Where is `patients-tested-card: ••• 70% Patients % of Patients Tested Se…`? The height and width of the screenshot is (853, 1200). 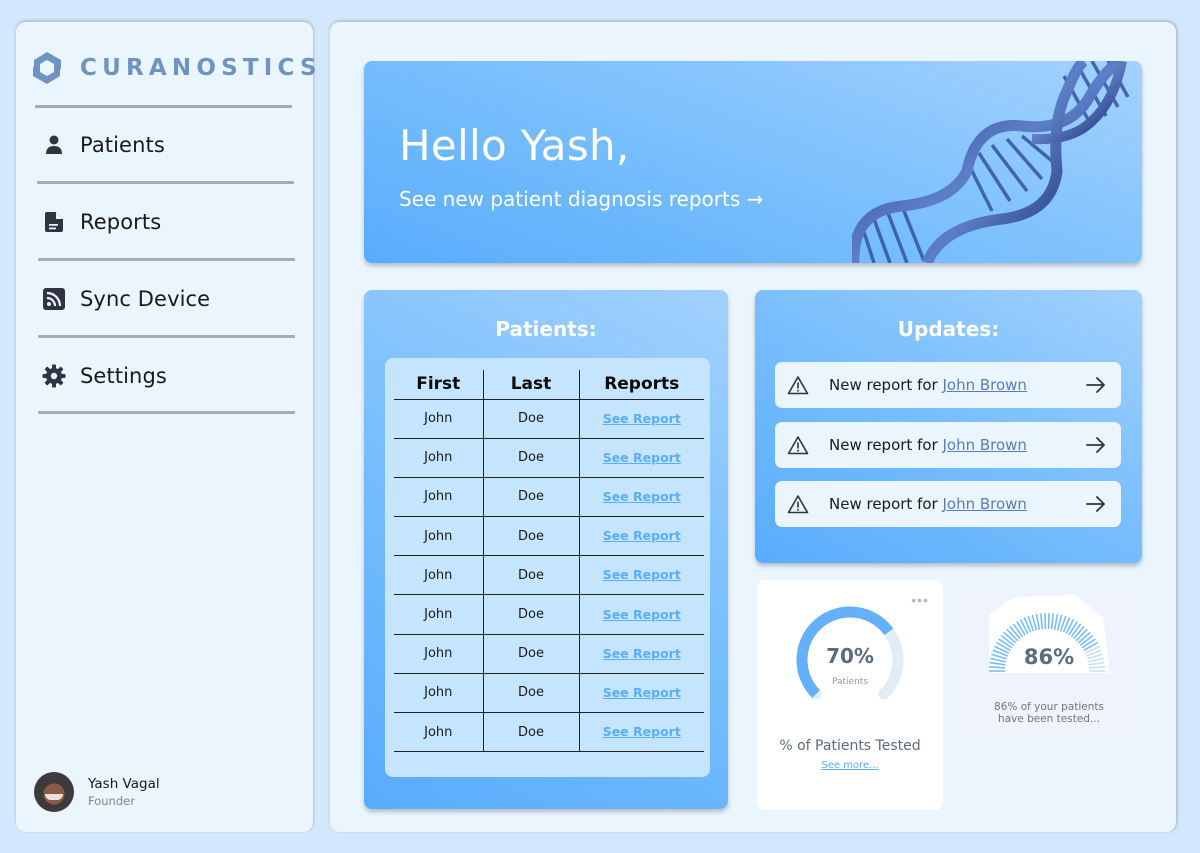 patients-tested-card: ••• 70% Patients % of Patients Tested Se… is located at coordinates (850, 695).